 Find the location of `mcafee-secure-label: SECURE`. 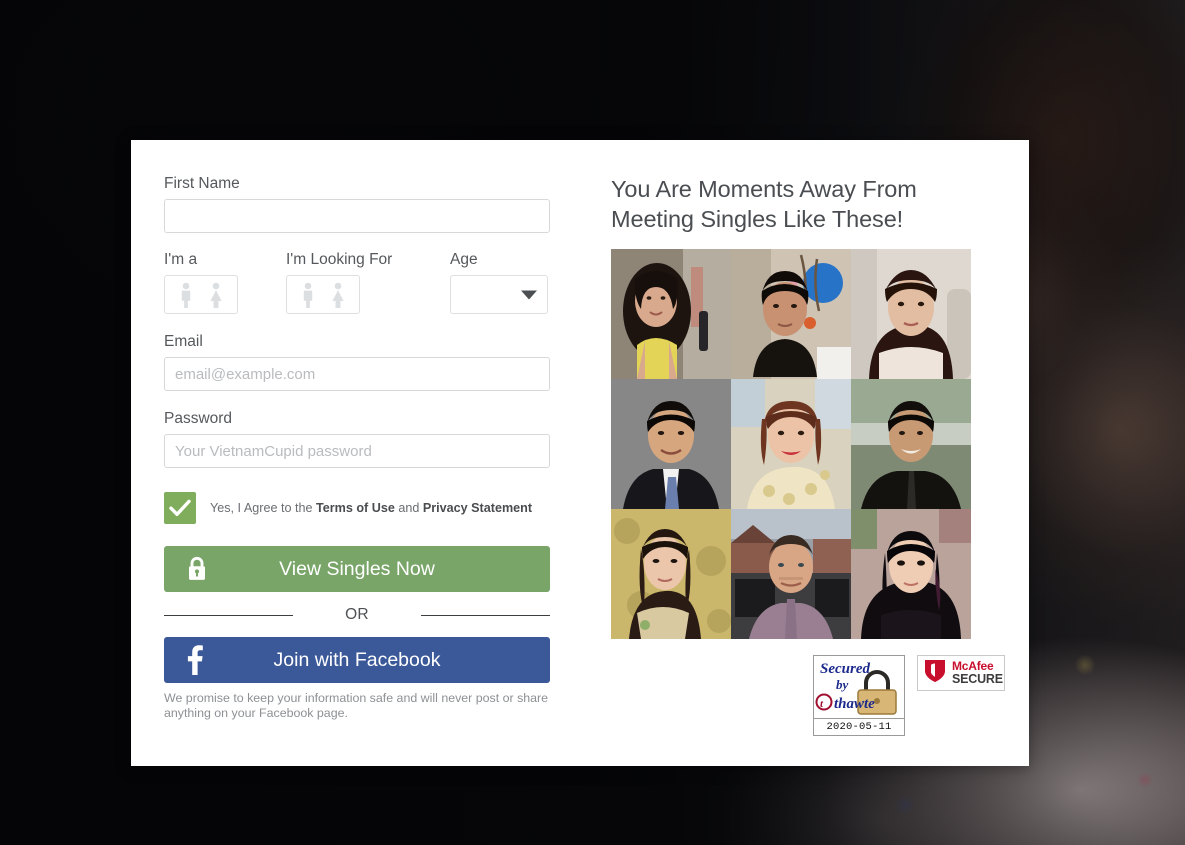

mcafee-secure-label: SECURE is located at coordinates (977, 679).